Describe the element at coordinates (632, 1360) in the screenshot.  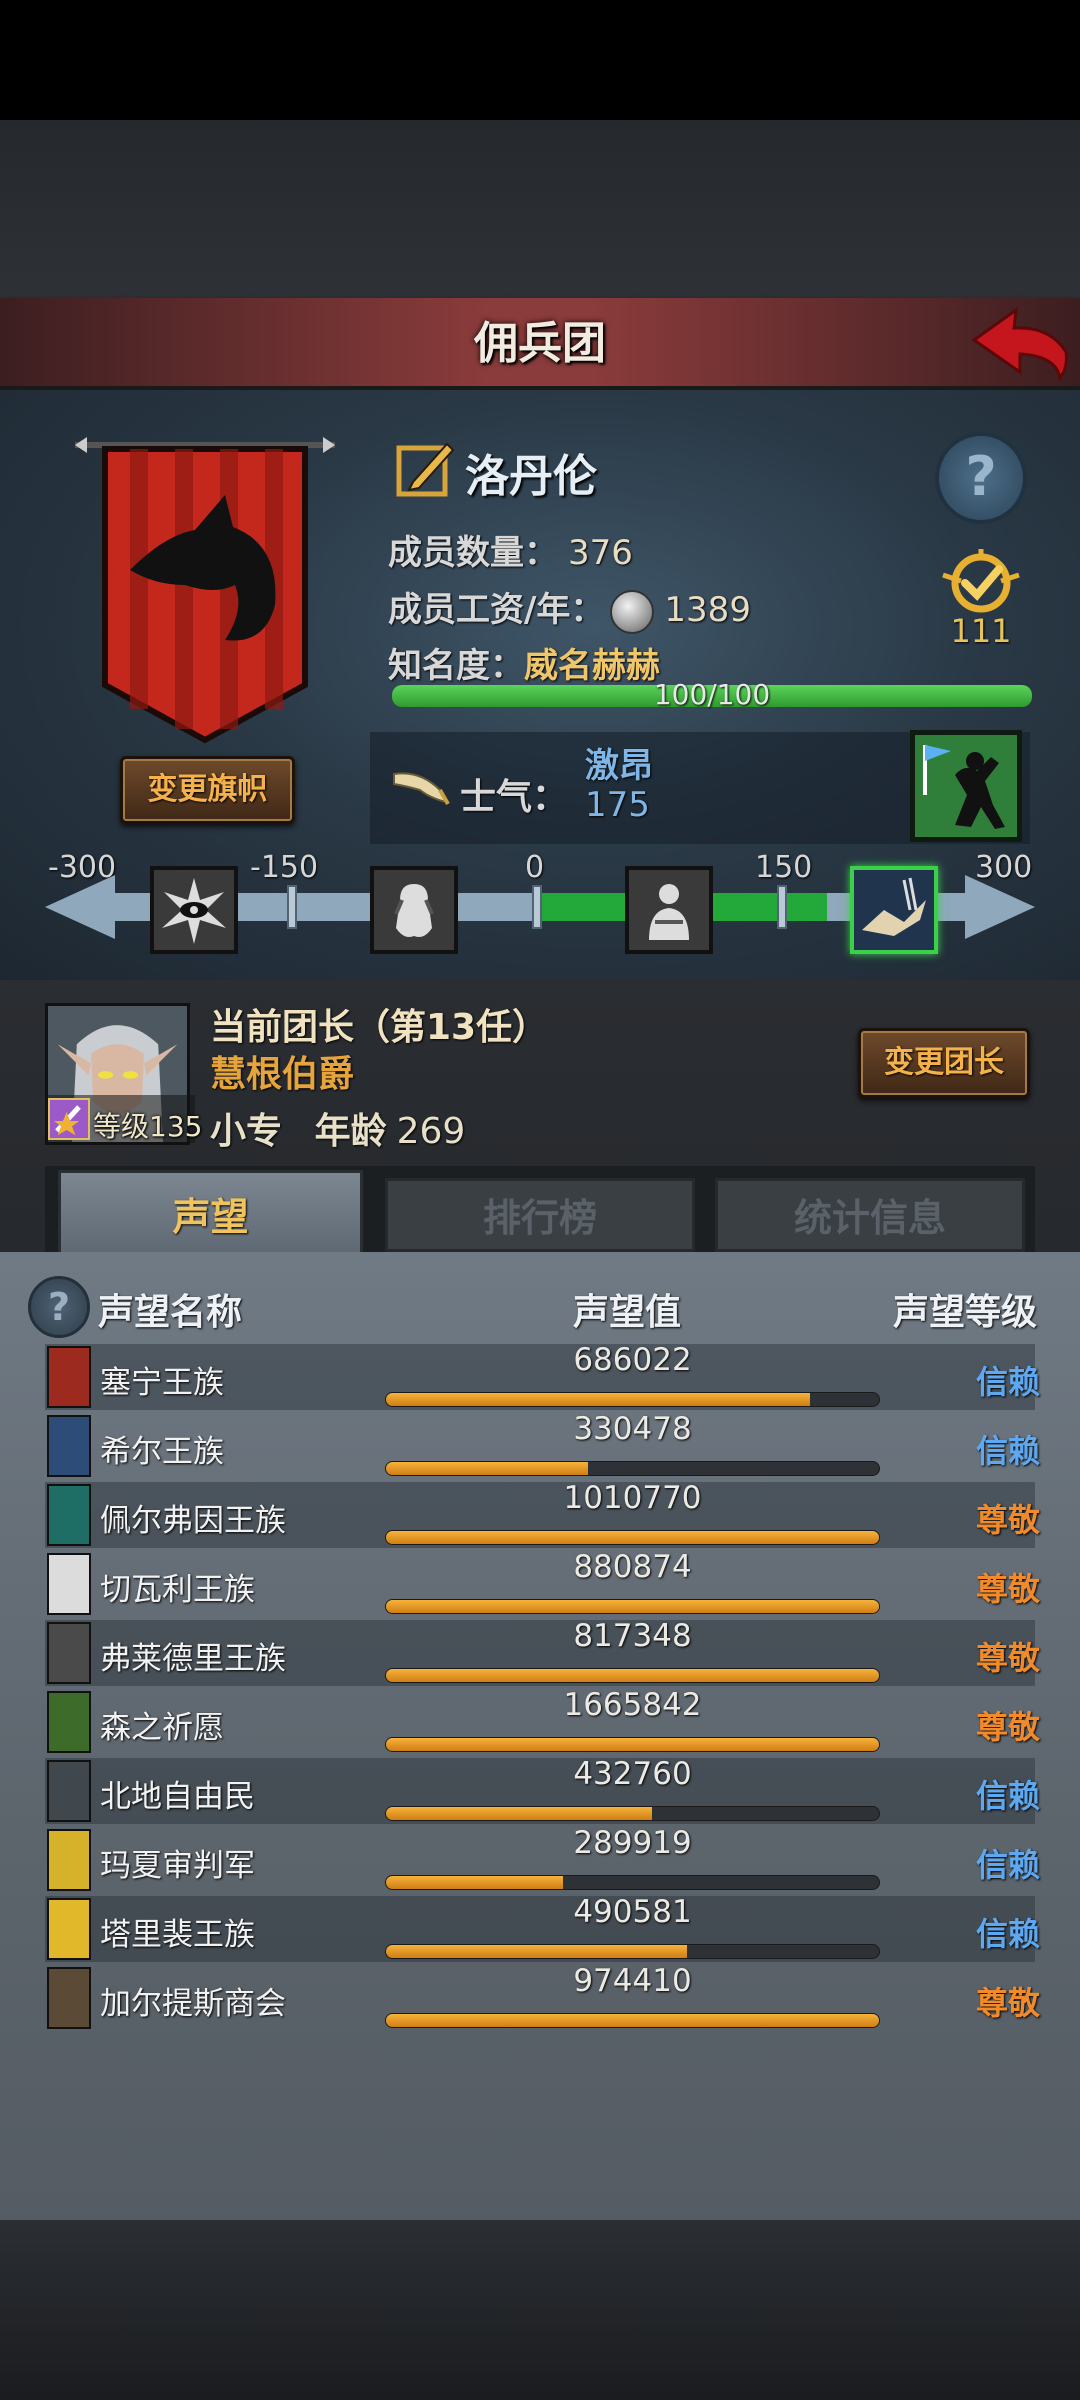
I see `reputation-value: 686022` at that location.